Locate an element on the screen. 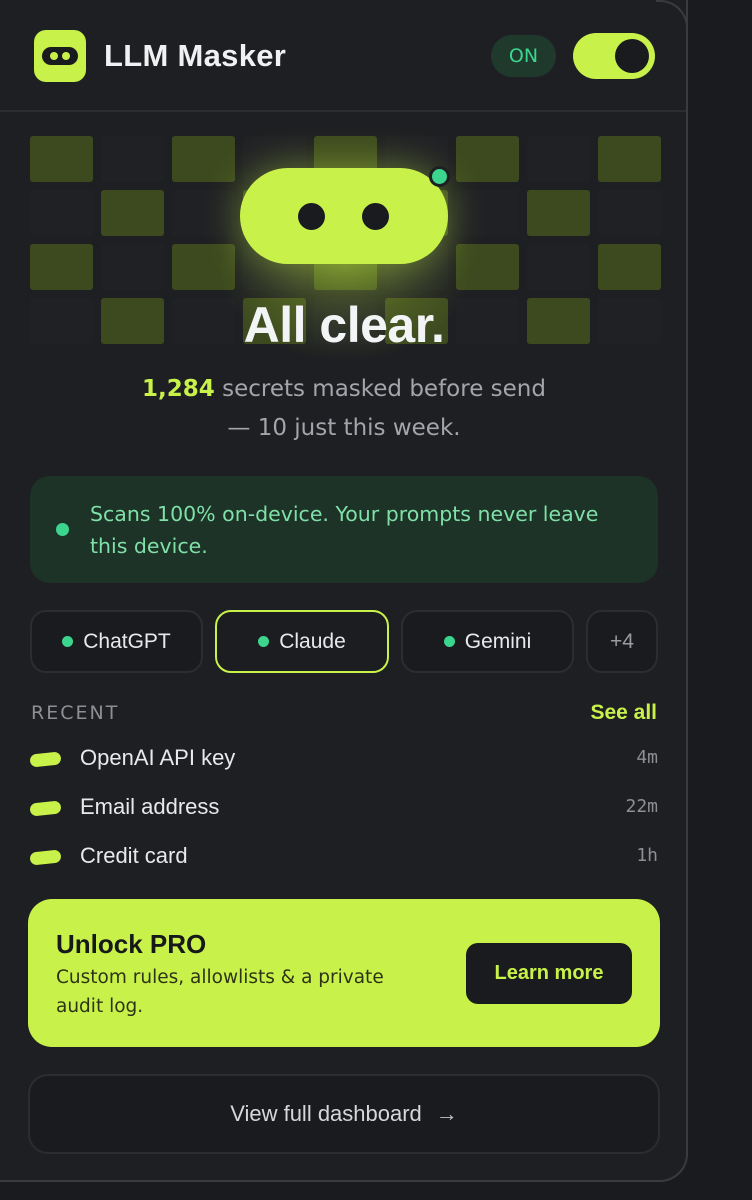 The image size is (752, 1200). recent-item-time: 1h is located at coordinates (647, 855).